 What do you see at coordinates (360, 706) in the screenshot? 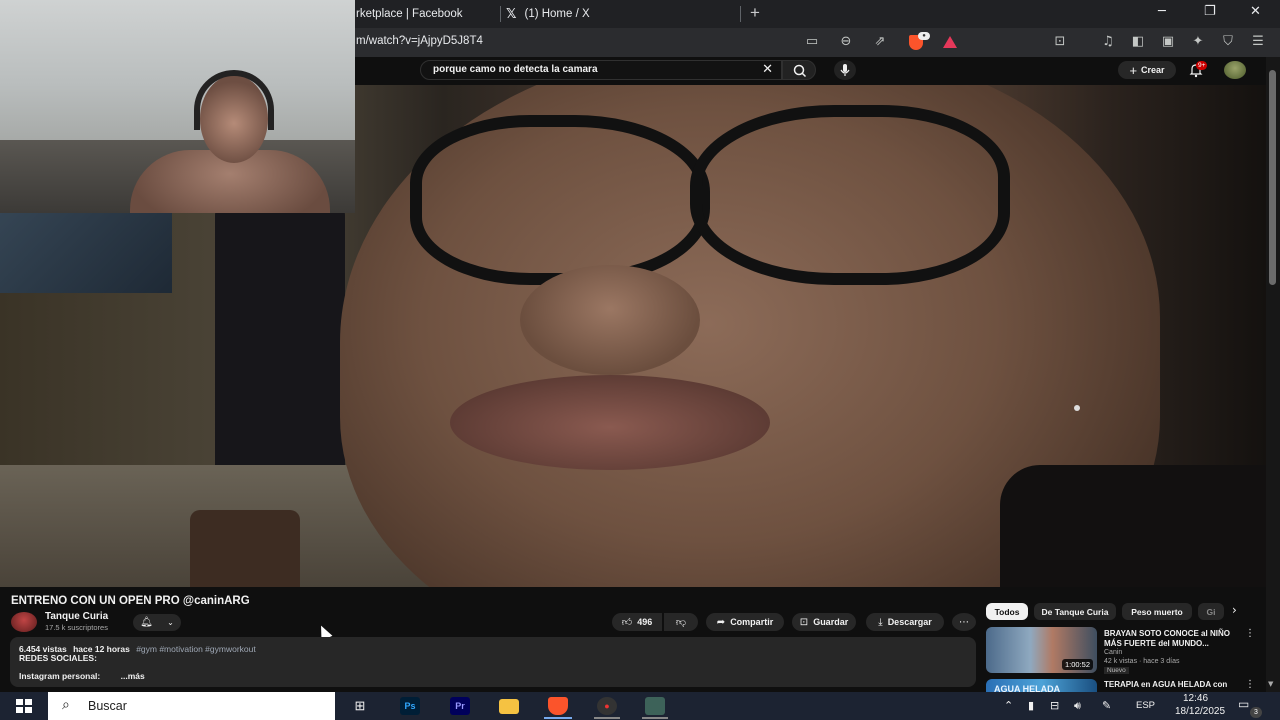
I see `task-view-icon: ⊞` at bounding box center [360, 706].